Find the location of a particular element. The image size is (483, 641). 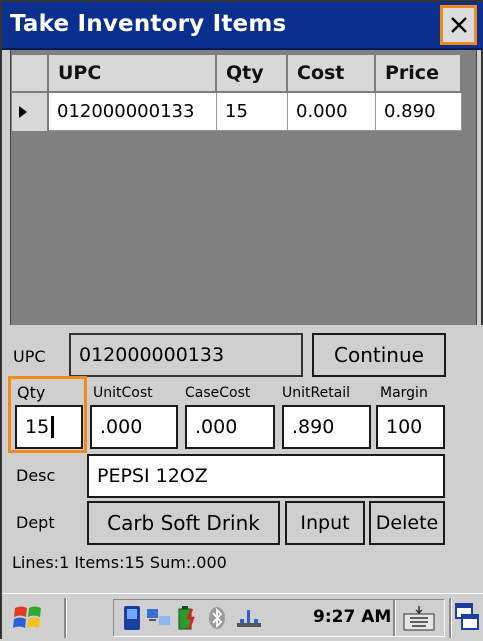

continue-button: Continue is located at coordinates (379, 355).